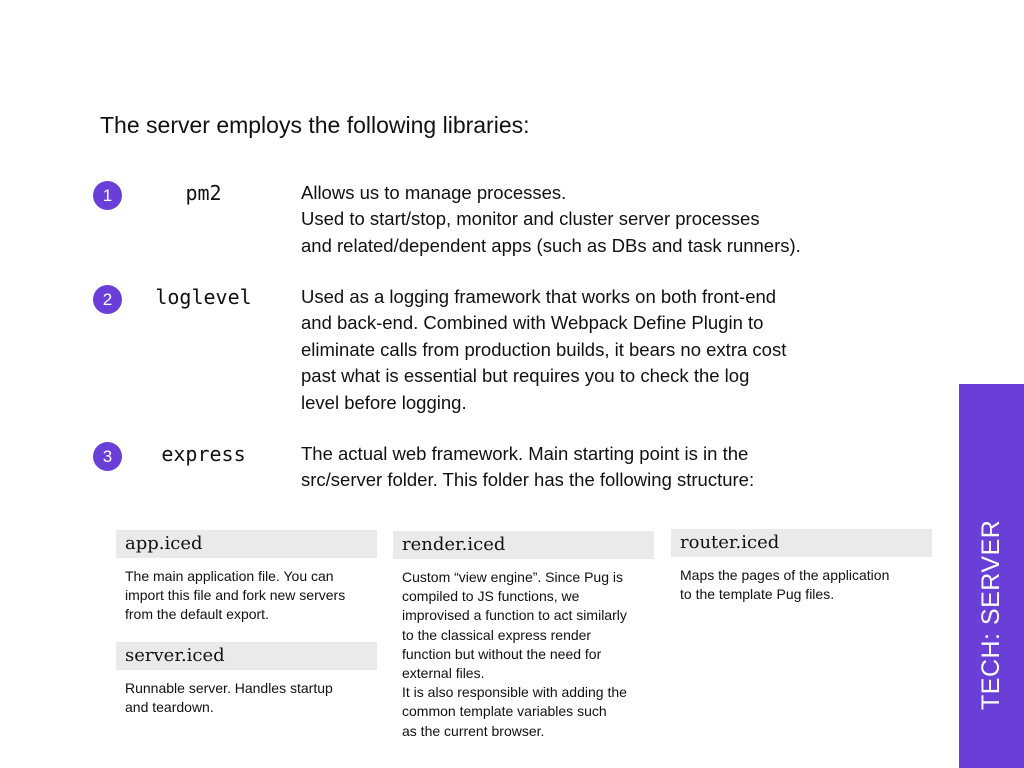 The image size is (1024, 768). I want to click on description-line: common template variables such, so click(504, 711).